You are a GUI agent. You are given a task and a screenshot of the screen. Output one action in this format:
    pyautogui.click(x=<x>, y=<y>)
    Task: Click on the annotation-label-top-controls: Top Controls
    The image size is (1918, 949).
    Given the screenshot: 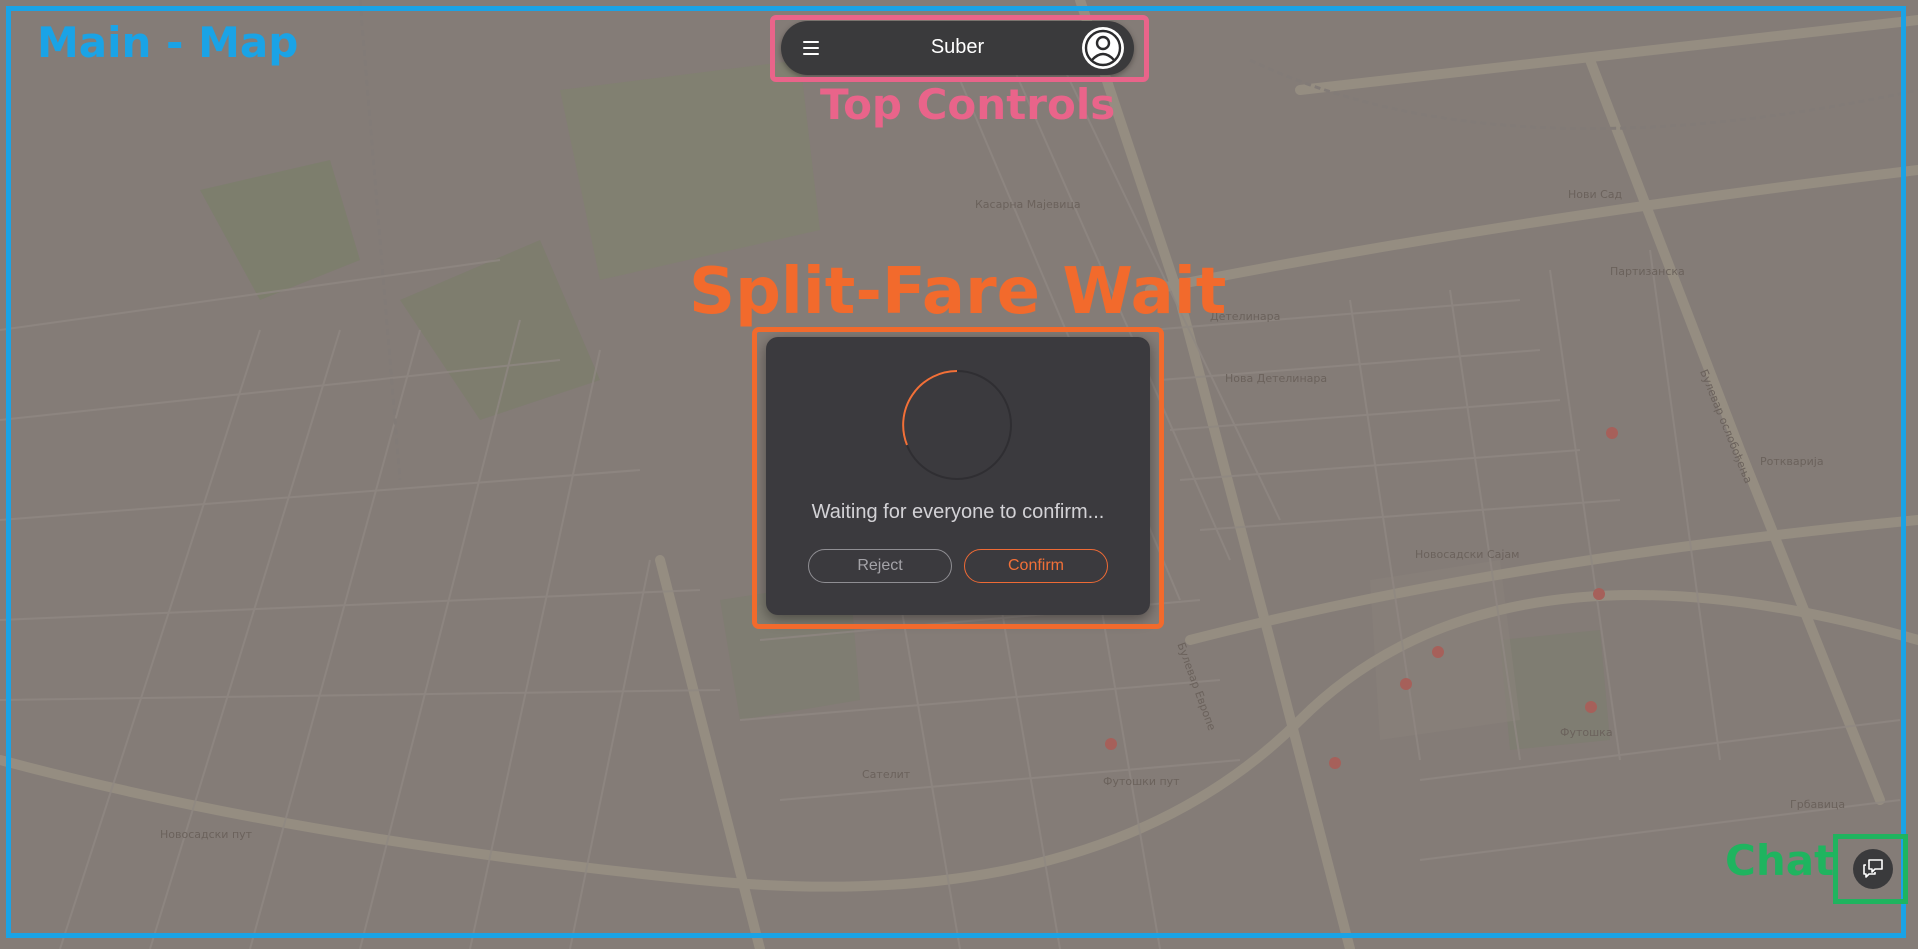 What is the action you would take?
    pyautogui.click(x=968, y=104)
    